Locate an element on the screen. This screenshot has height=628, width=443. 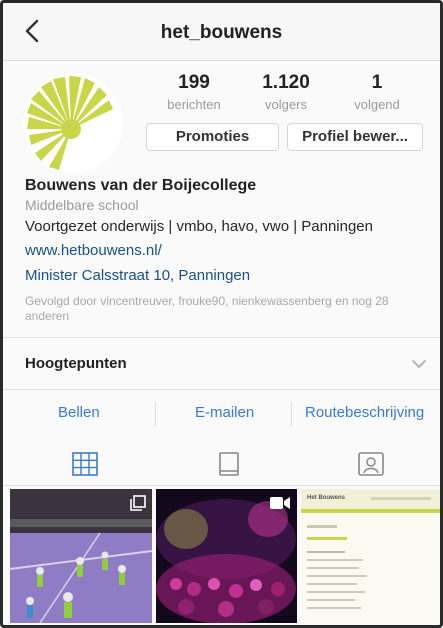
promotions-button: Promoties is located at coordinates (212, 137).